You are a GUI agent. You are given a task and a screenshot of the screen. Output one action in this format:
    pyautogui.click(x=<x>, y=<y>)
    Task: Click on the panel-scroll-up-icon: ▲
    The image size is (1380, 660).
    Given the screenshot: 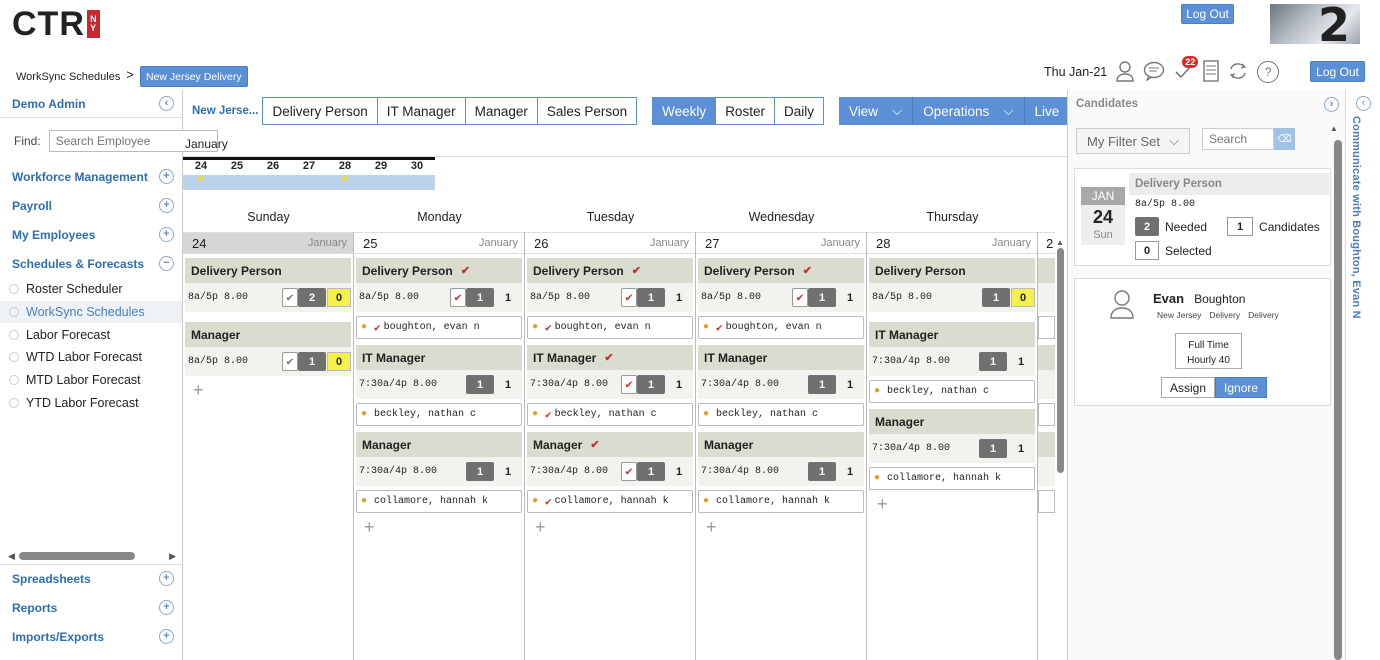 What is the action you would take?
    pyautogui.click(x=1334, y=128)
    